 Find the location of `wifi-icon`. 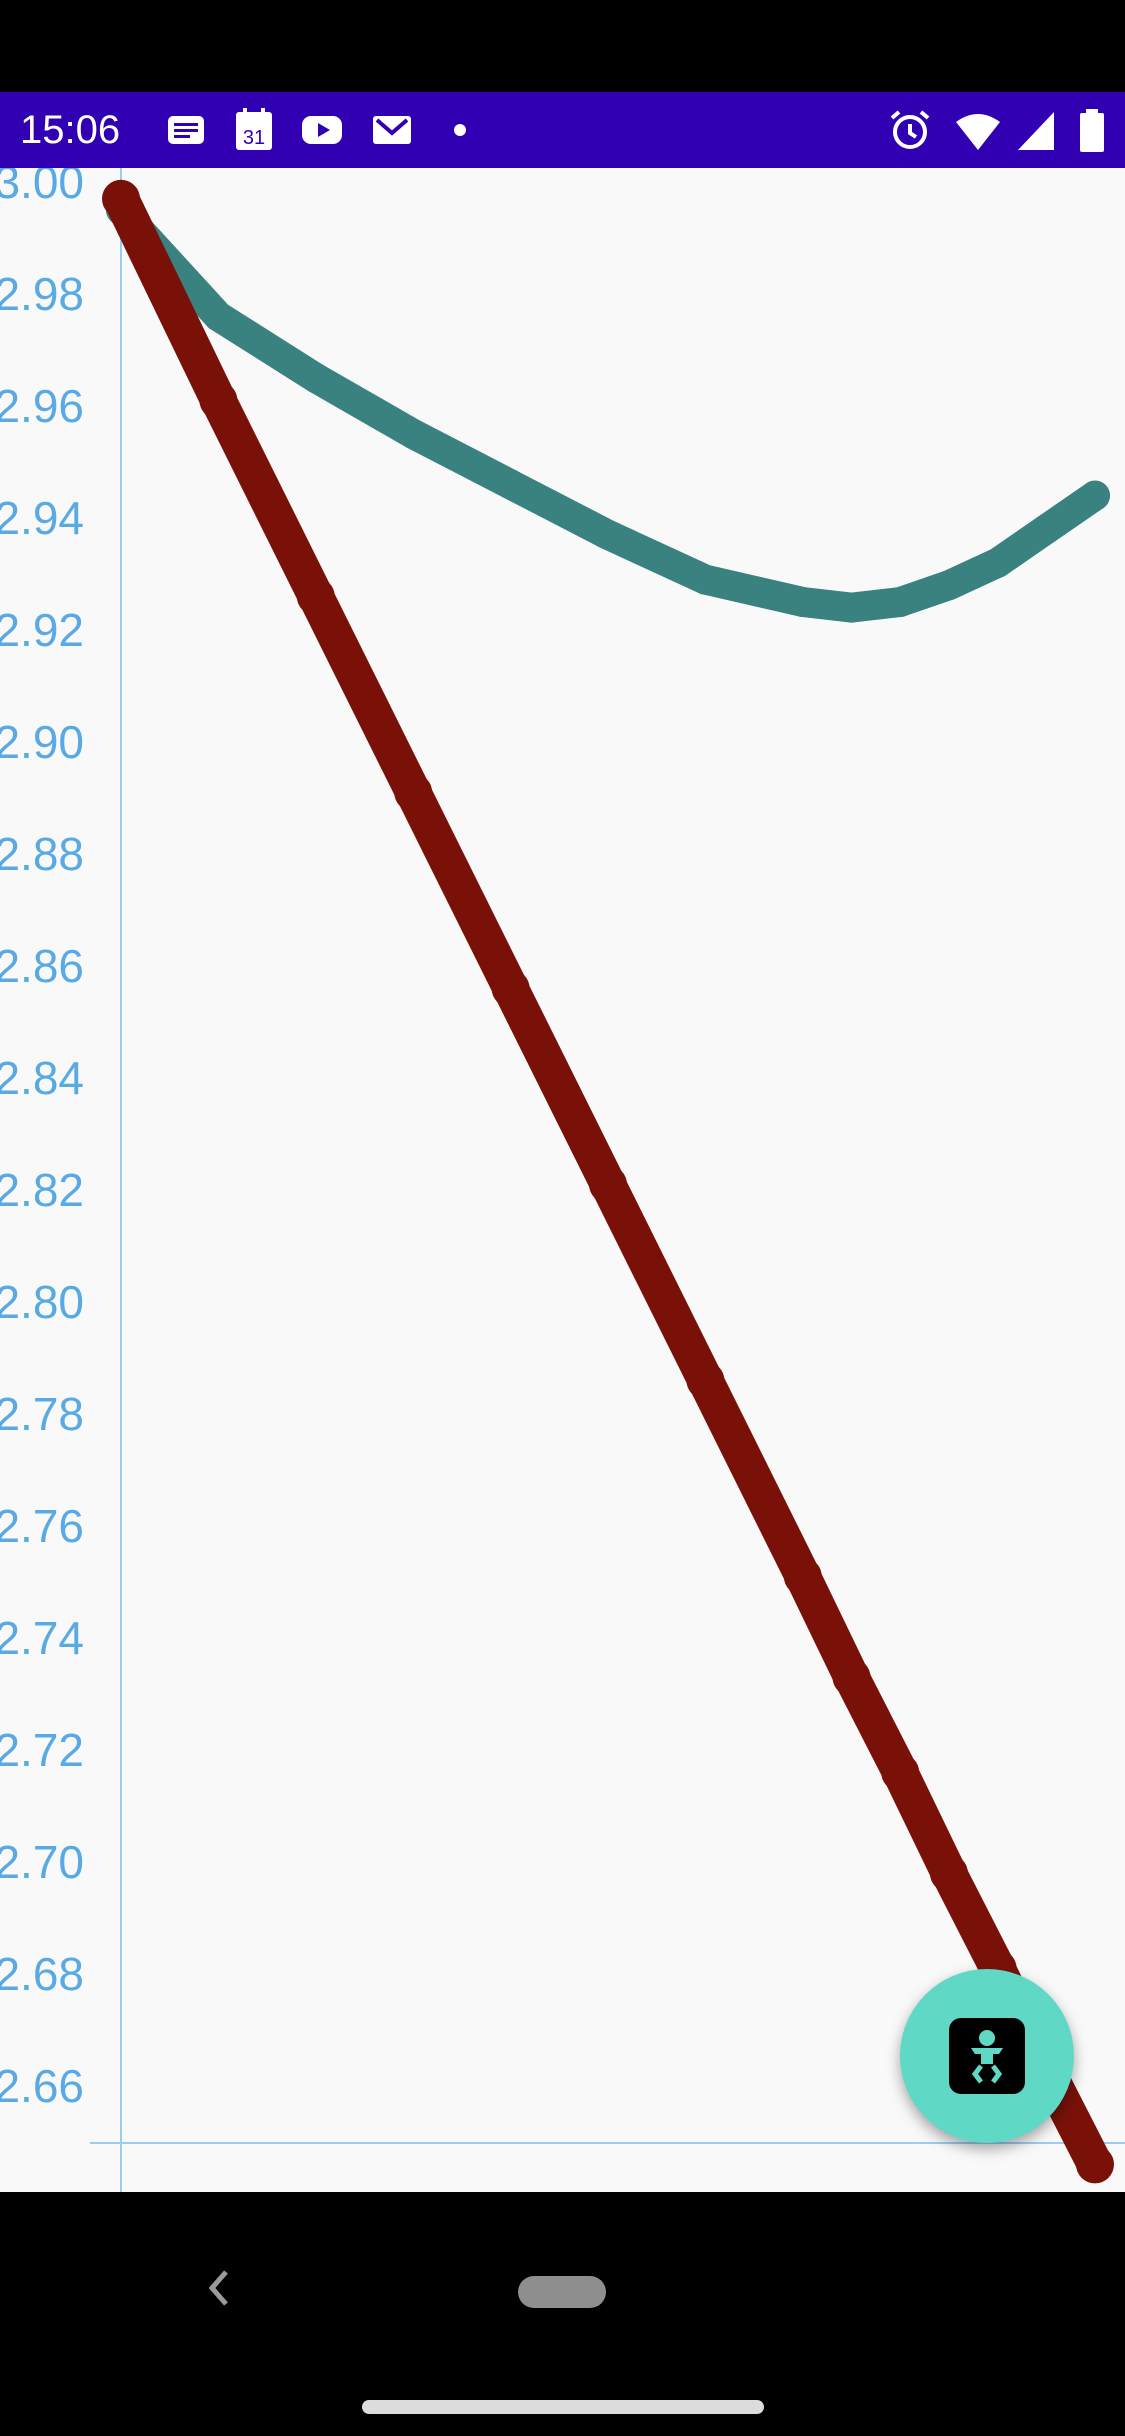

wifi-icon is located at coordinates (978, 130).